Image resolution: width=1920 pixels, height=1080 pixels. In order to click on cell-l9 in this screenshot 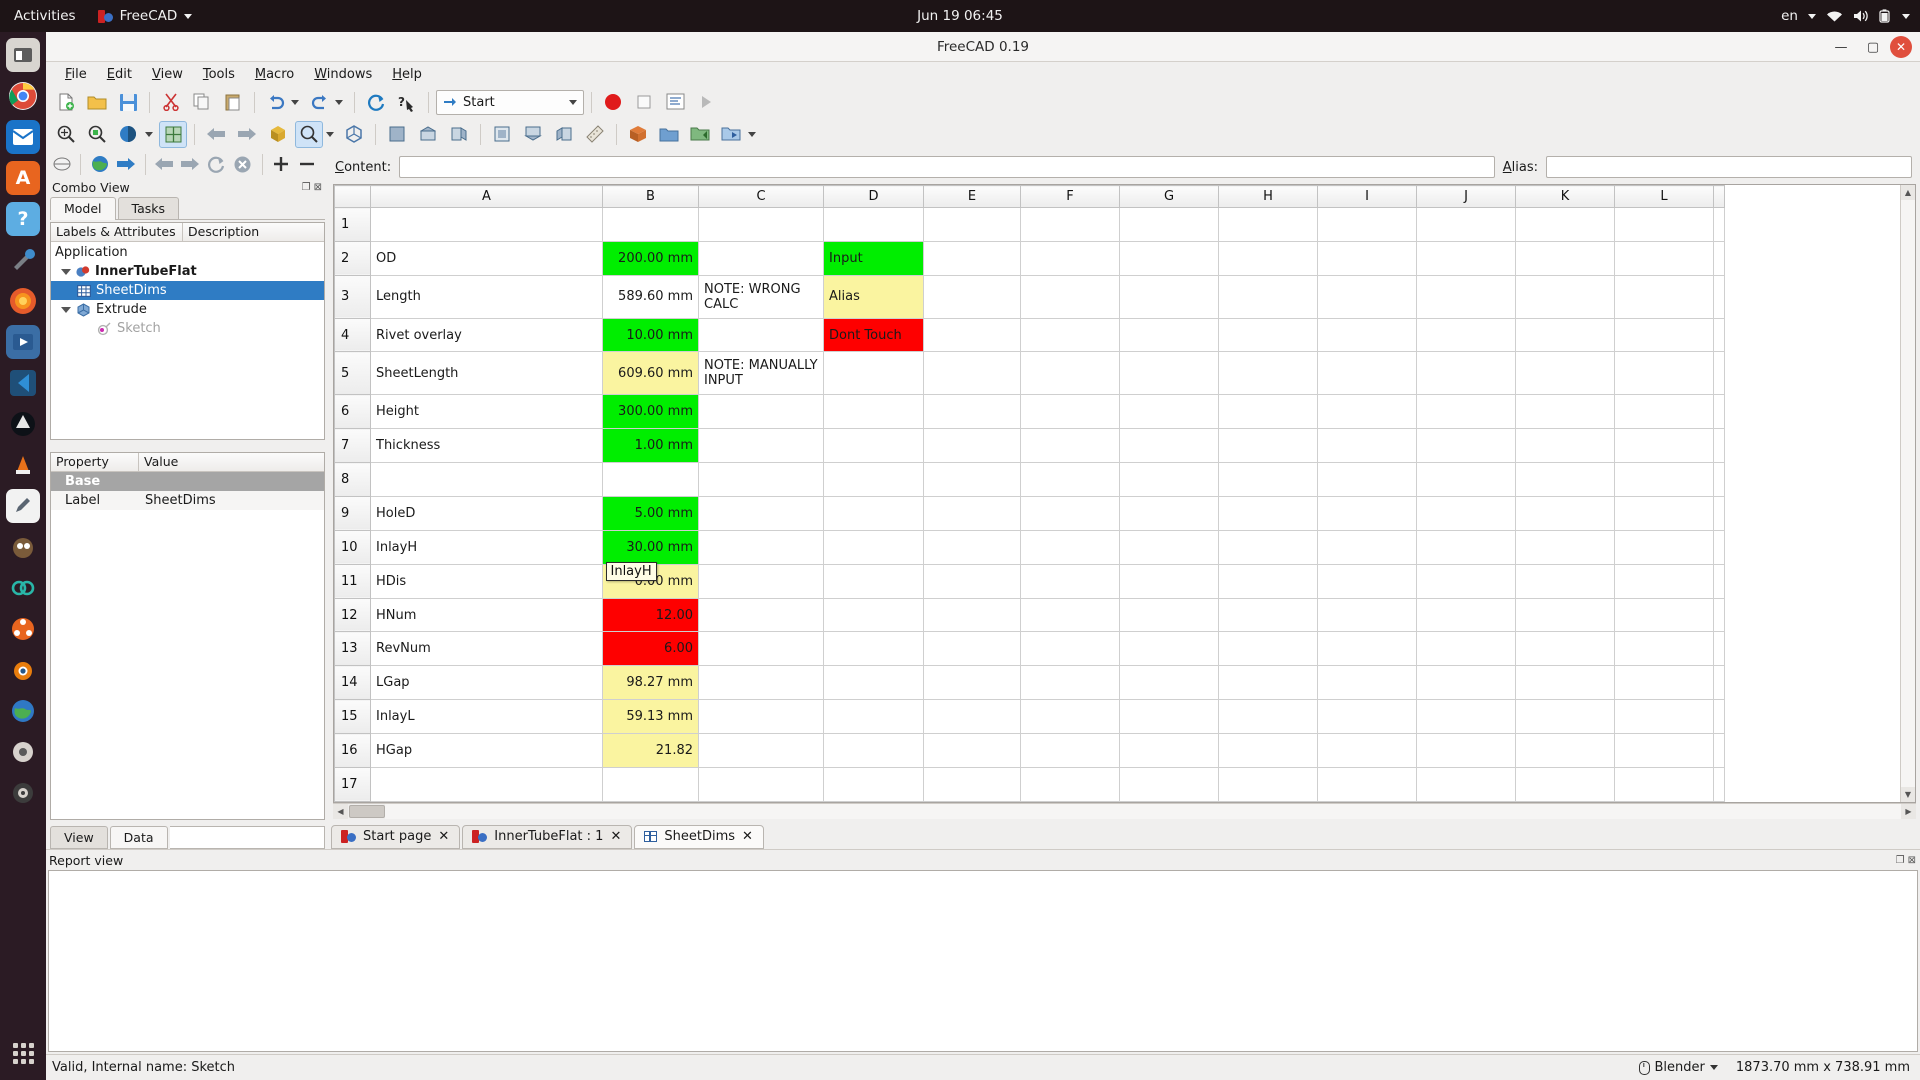, I will do `click(1664, 513)`.